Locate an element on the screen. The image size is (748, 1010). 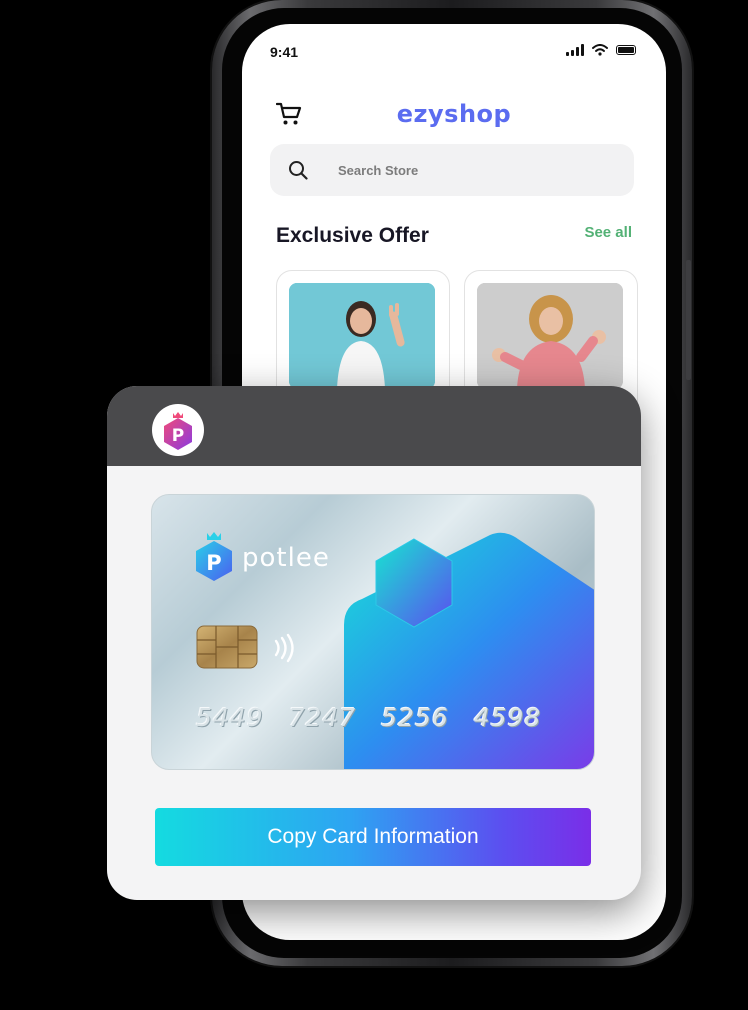
section-title: Exclusive Offer is located at coordinates (352, 235).